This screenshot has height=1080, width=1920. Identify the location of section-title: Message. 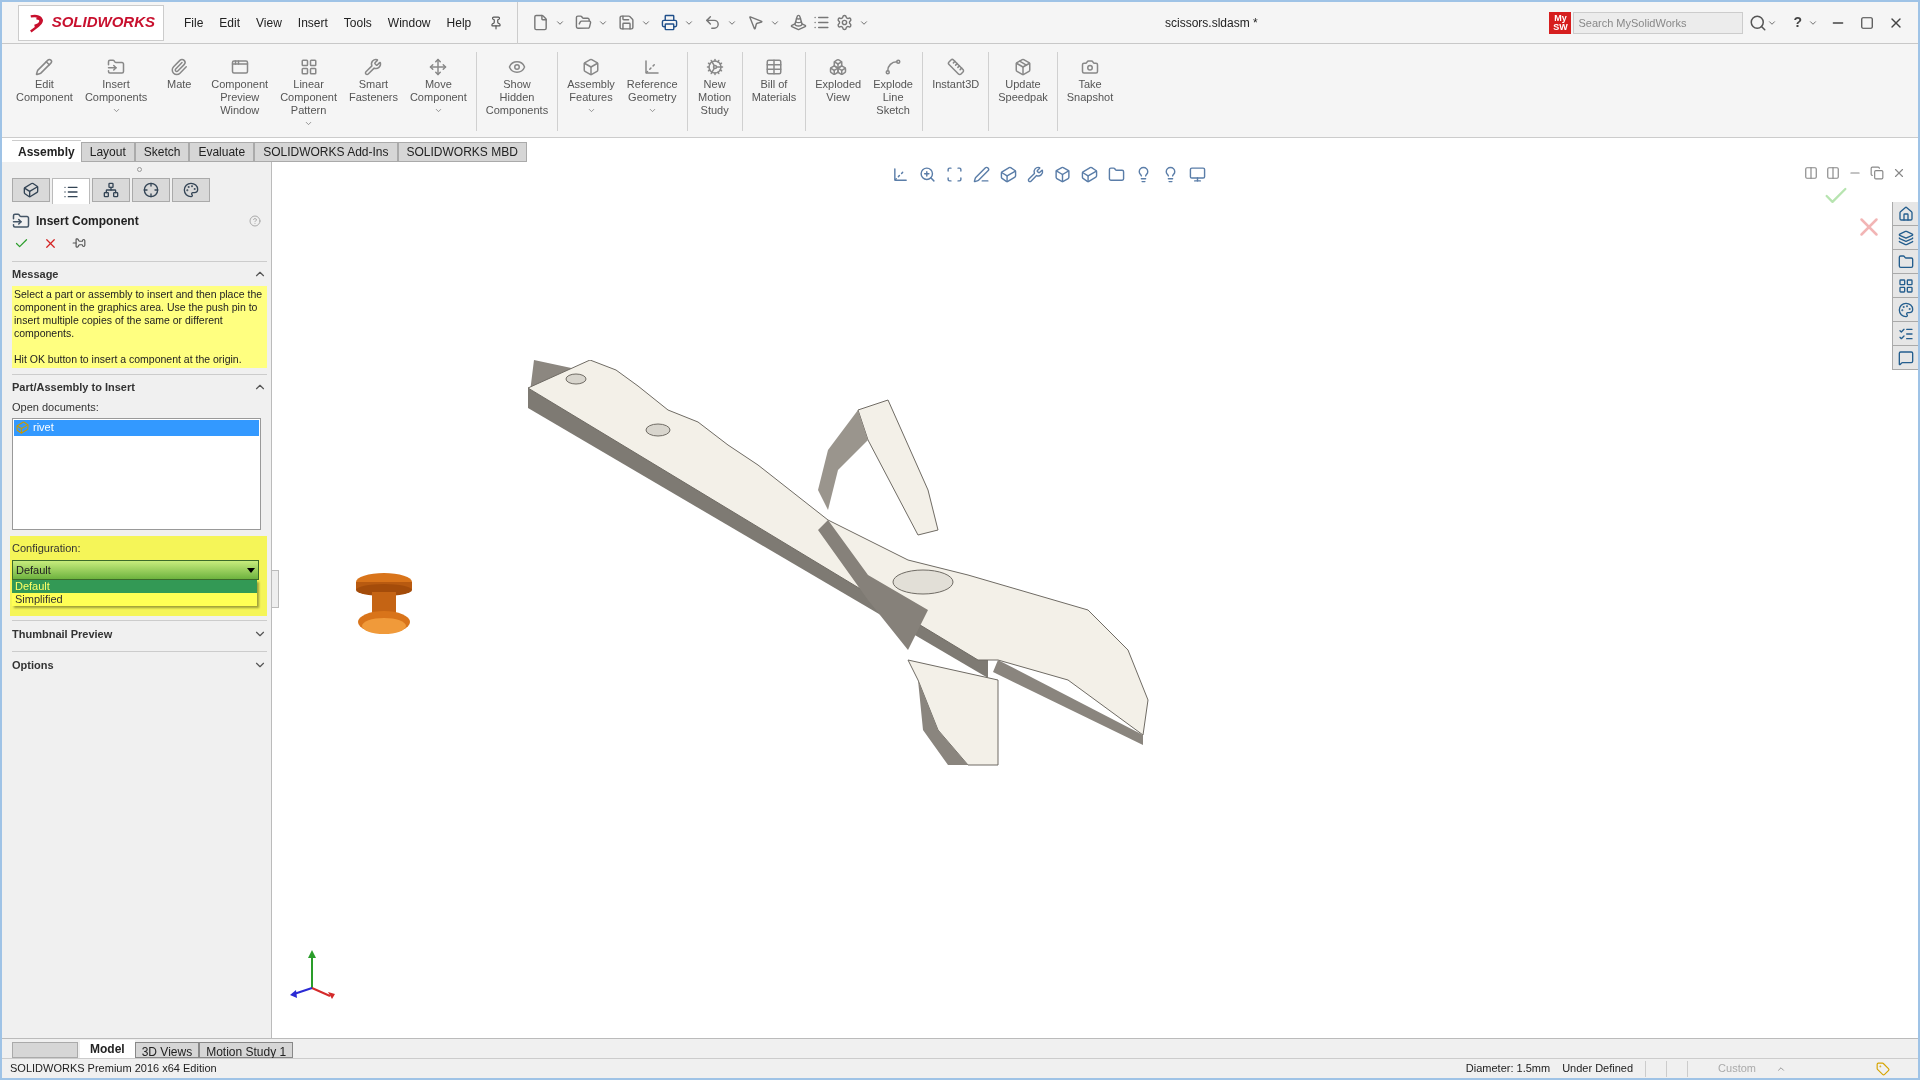
(36, 274).